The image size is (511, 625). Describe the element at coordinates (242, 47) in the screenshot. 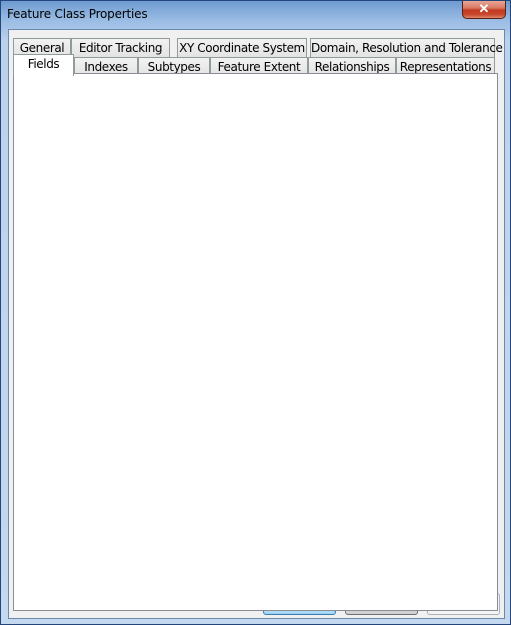

I see `tab-xy-coordinate-system: XY Coordinate System` at that location.